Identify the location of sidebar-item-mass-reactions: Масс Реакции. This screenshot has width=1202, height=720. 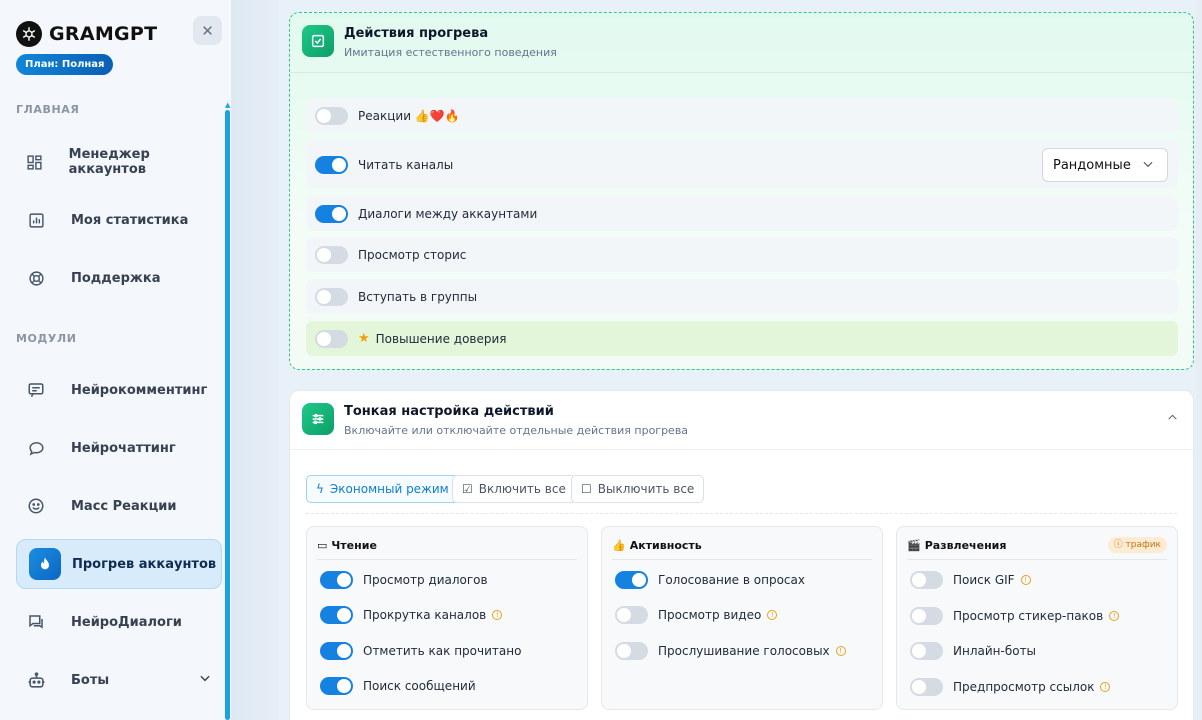
(119, 506).